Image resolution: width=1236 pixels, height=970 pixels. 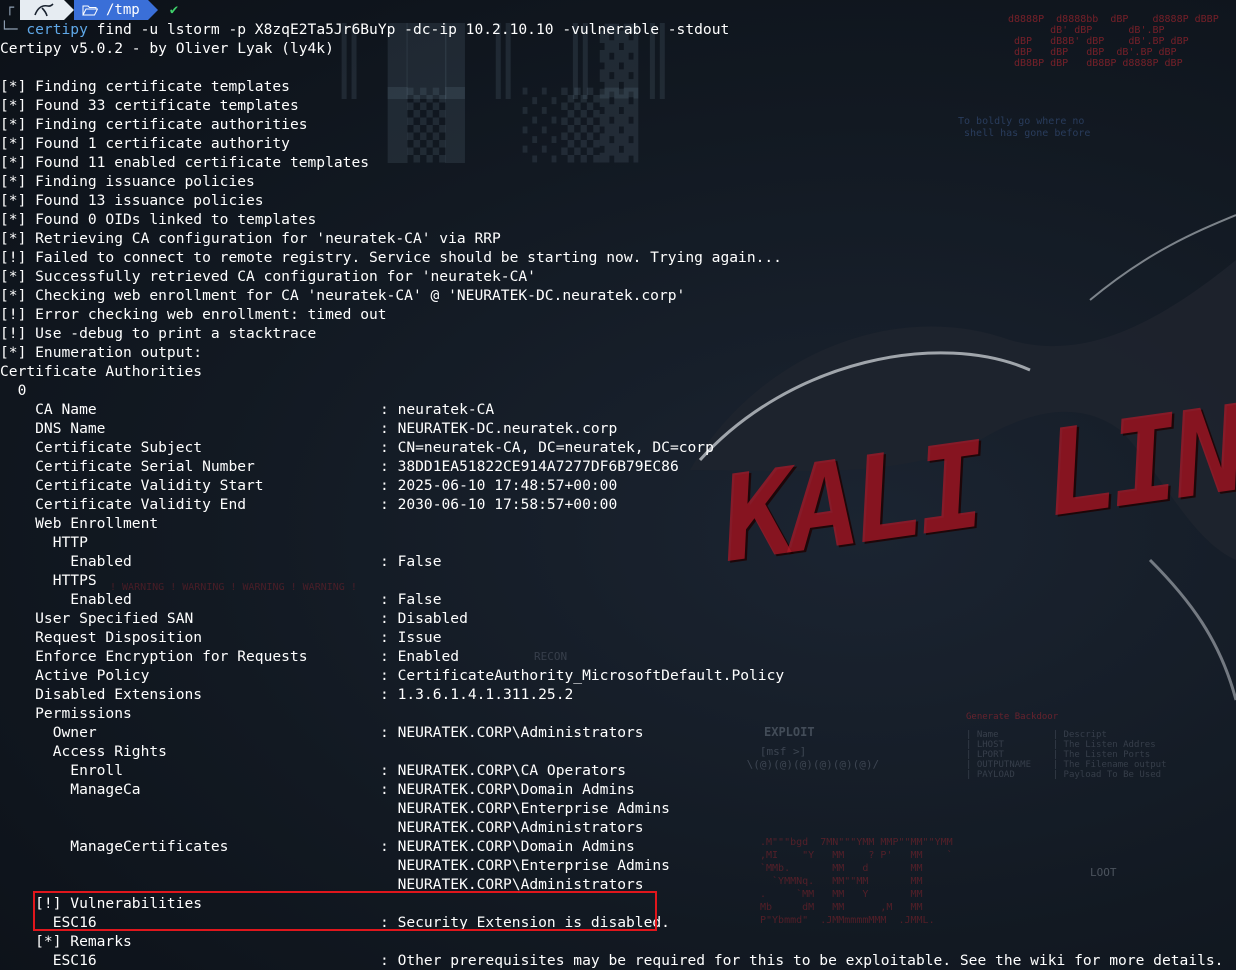 What do you see at coordinates (44, 10) in the screenshot?
I see `kali-dragon-icon` at bounding box center [44, 10].